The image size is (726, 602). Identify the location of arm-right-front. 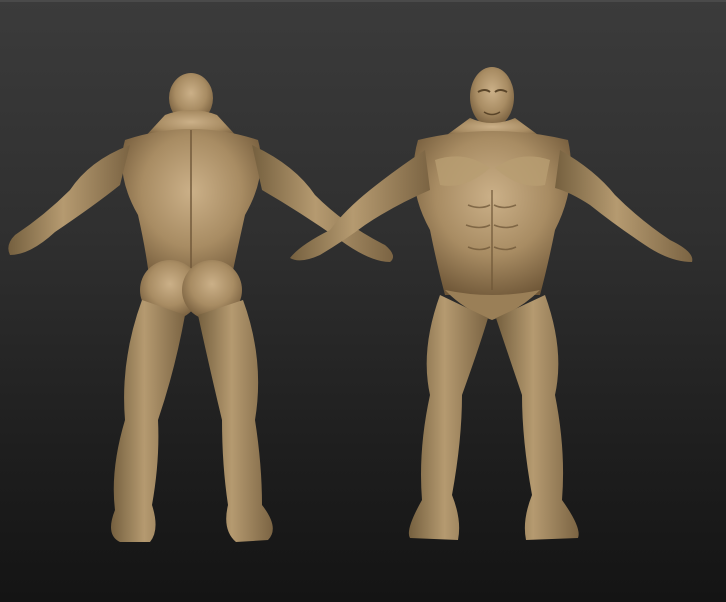
(624, 206).